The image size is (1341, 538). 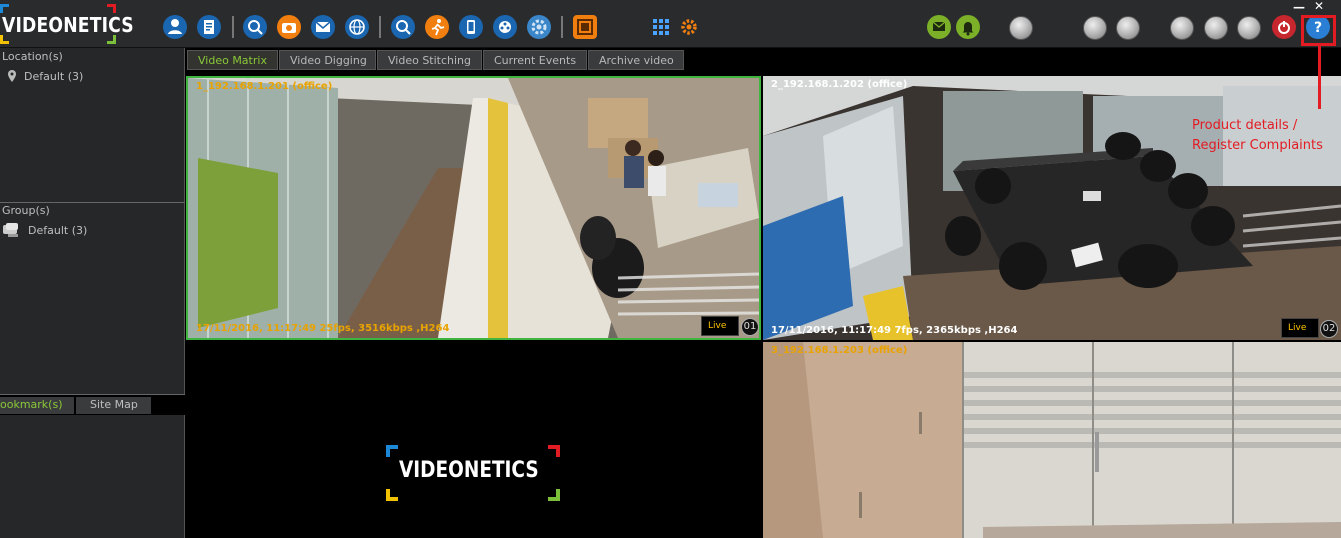 I want to click on message-icon, so click(x=939, y=27).